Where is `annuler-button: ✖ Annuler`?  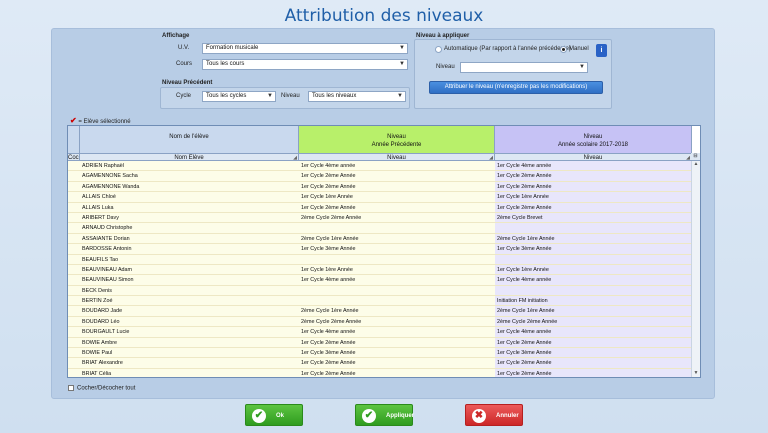
annuler-button: ✖ Annuler is located at coordinates (494, 415).